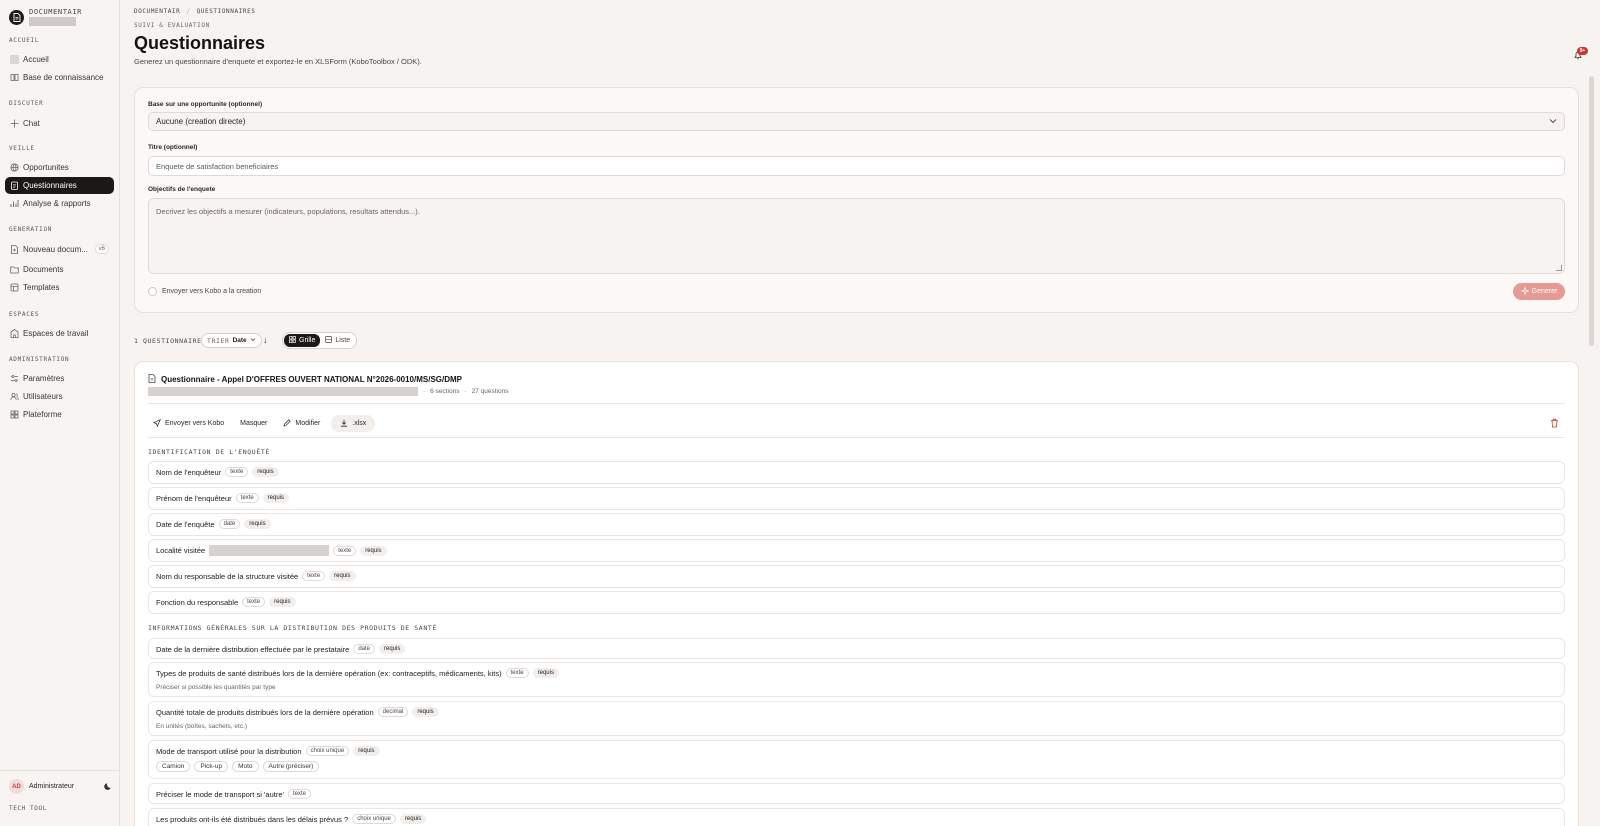 This screenshot has width=1600, height=826. Describe the element at coordinates (14, 415) in the screenshot. I see `grid-icon` at that location.